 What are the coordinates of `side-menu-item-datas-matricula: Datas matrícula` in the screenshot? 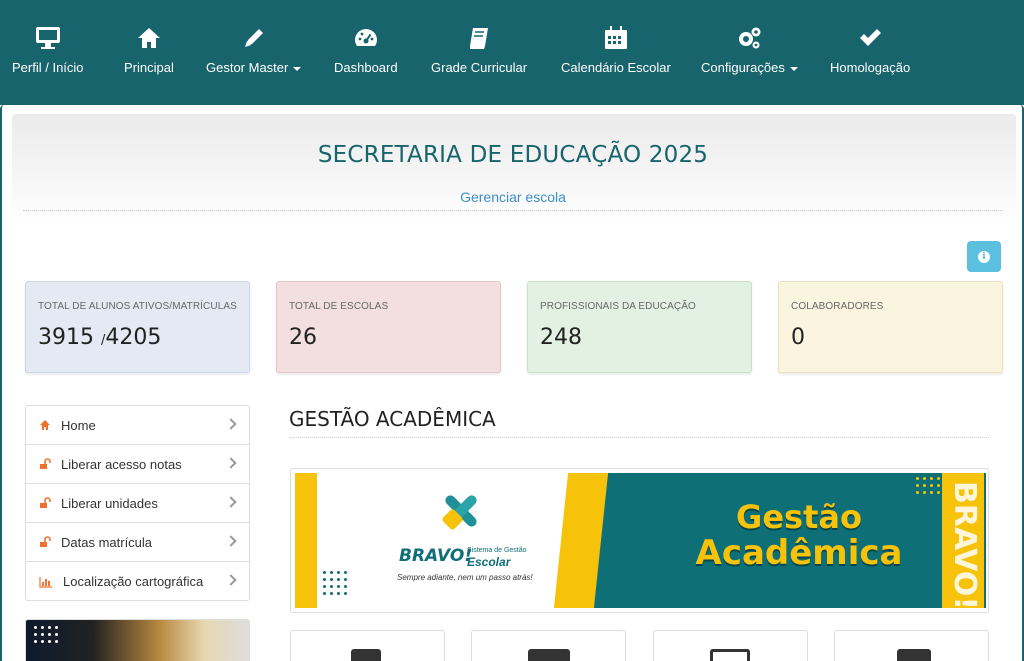 It's located at (137, 542).